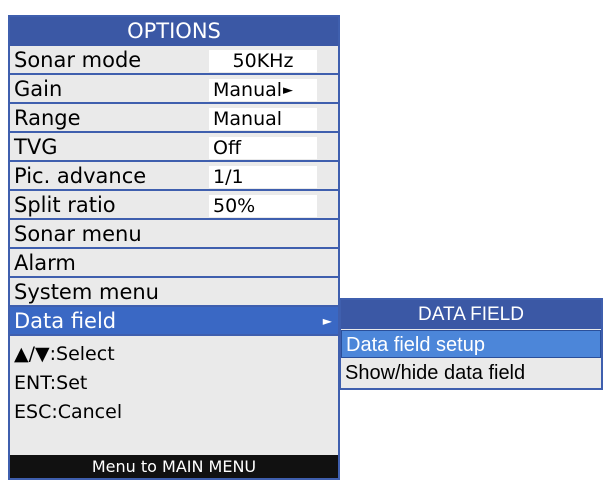 Image resolution: width=603 pixels, height=480 pixels. What do you see at coordinates (263, 148) in the screenshot?
I see `tvg-value: Off` at bounding box center [263, 148].